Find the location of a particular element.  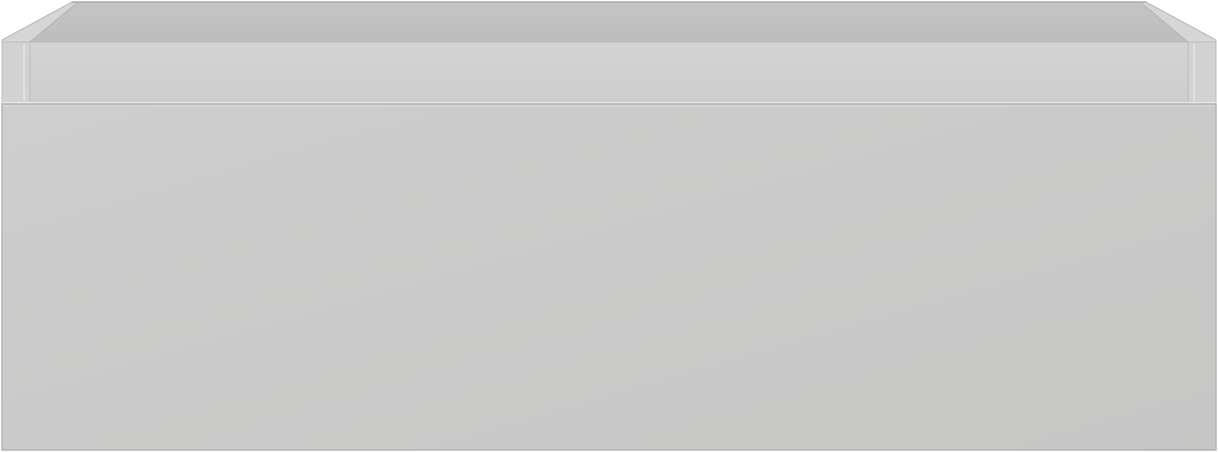

inner-rim-band is located at coordinates (609, 72).